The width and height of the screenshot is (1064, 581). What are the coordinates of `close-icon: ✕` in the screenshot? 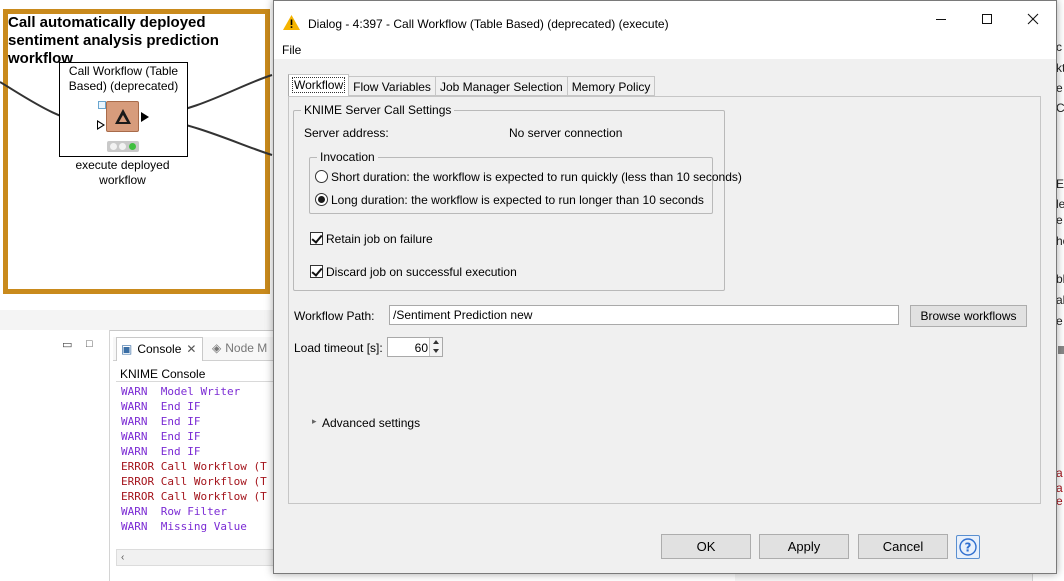 It's located at (191, 351).